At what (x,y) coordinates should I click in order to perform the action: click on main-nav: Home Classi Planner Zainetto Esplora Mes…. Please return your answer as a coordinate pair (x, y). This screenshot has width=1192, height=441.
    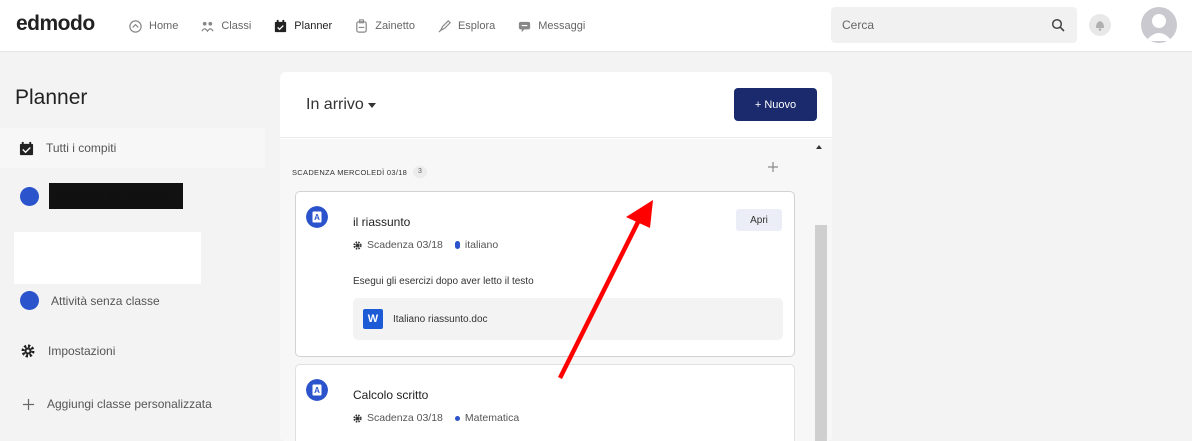
    Looking at the image, I should click on (356, 26).